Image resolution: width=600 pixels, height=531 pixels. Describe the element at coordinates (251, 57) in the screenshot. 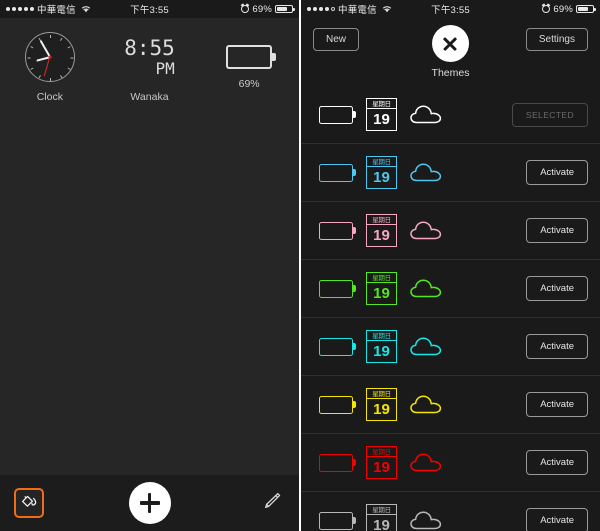

I see `battery-icon` at that location.